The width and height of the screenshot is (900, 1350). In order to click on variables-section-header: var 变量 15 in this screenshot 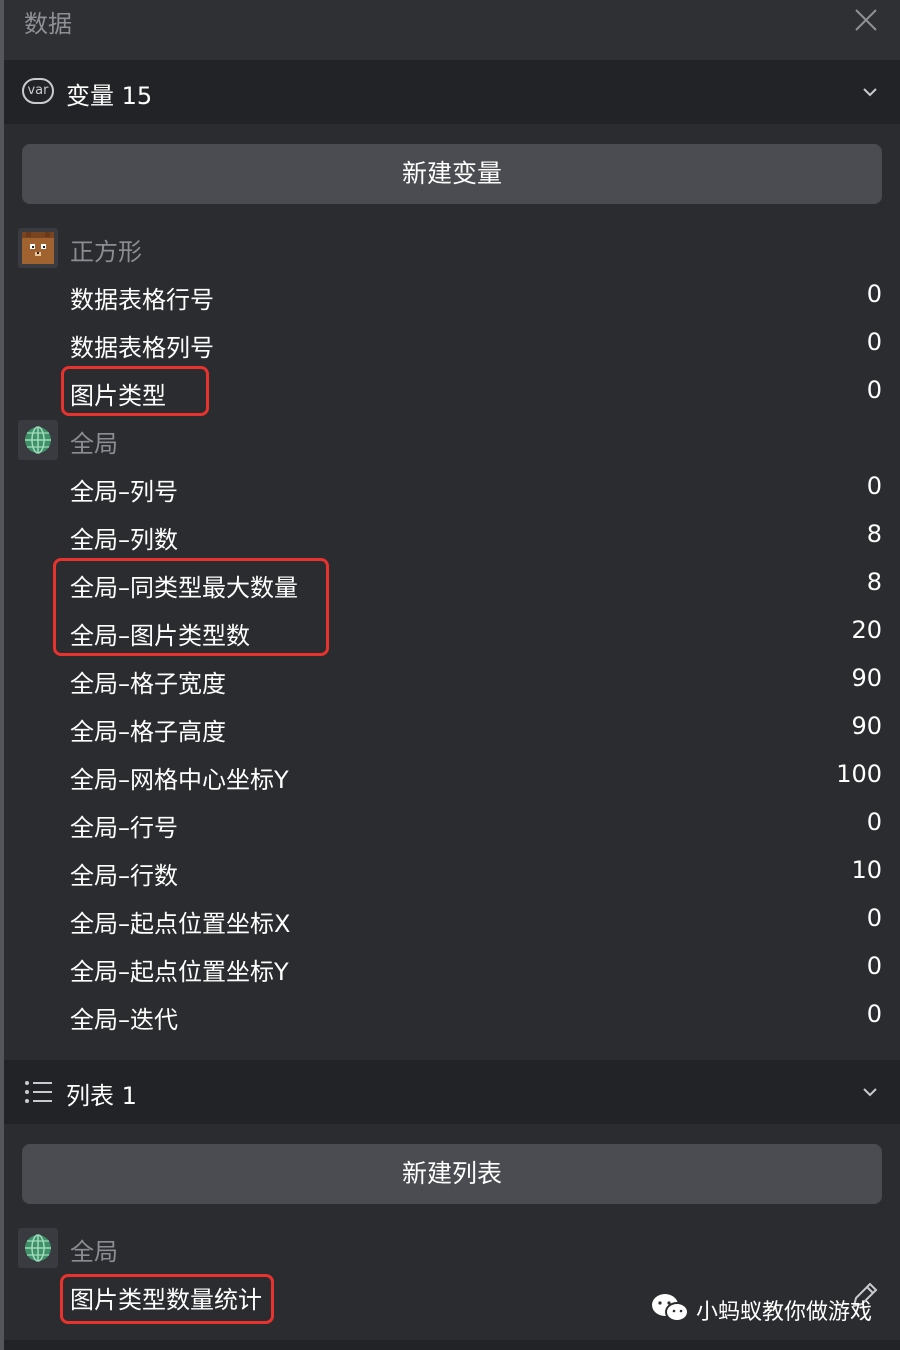, I will do `click(452, 92)`.